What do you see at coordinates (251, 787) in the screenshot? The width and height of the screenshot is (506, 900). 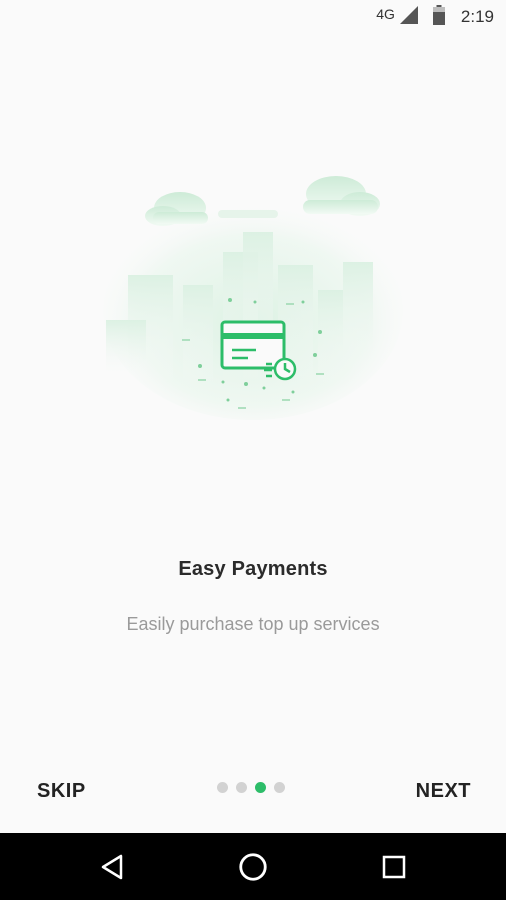 I see `page-indicator` at bounding box center [251, 787].